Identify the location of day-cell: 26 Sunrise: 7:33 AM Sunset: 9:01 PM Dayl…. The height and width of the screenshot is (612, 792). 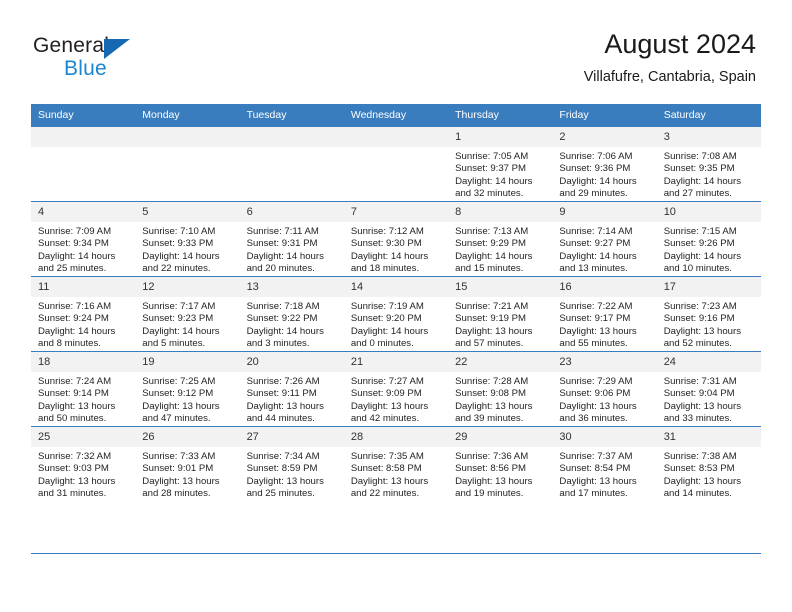
(187, 463).